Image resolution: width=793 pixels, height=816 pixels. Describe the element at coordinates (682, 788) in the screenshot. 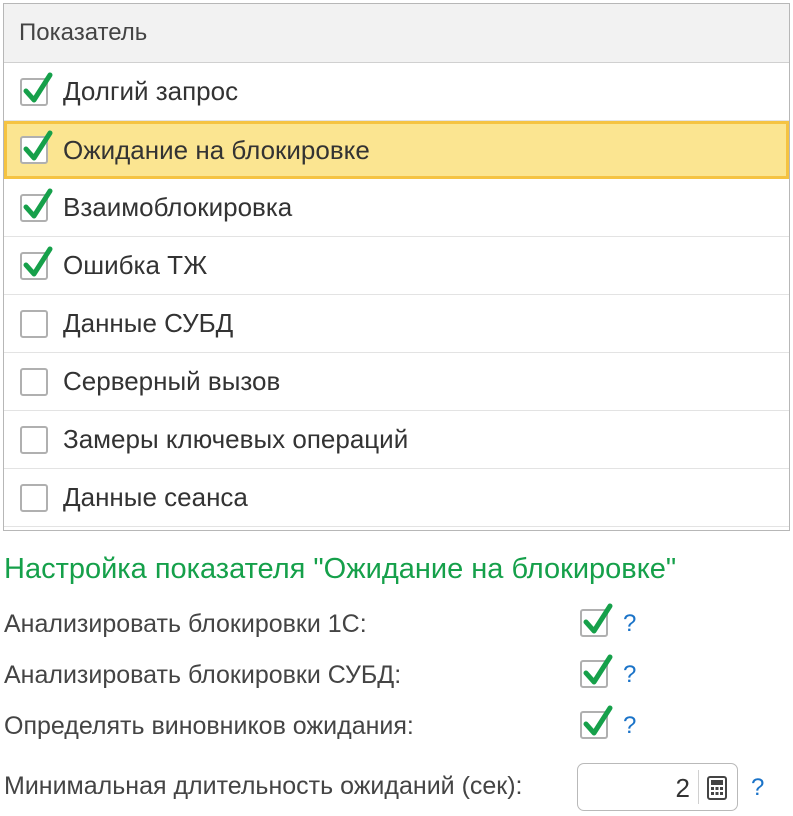

I see `min-duration-value: 2` at that location.